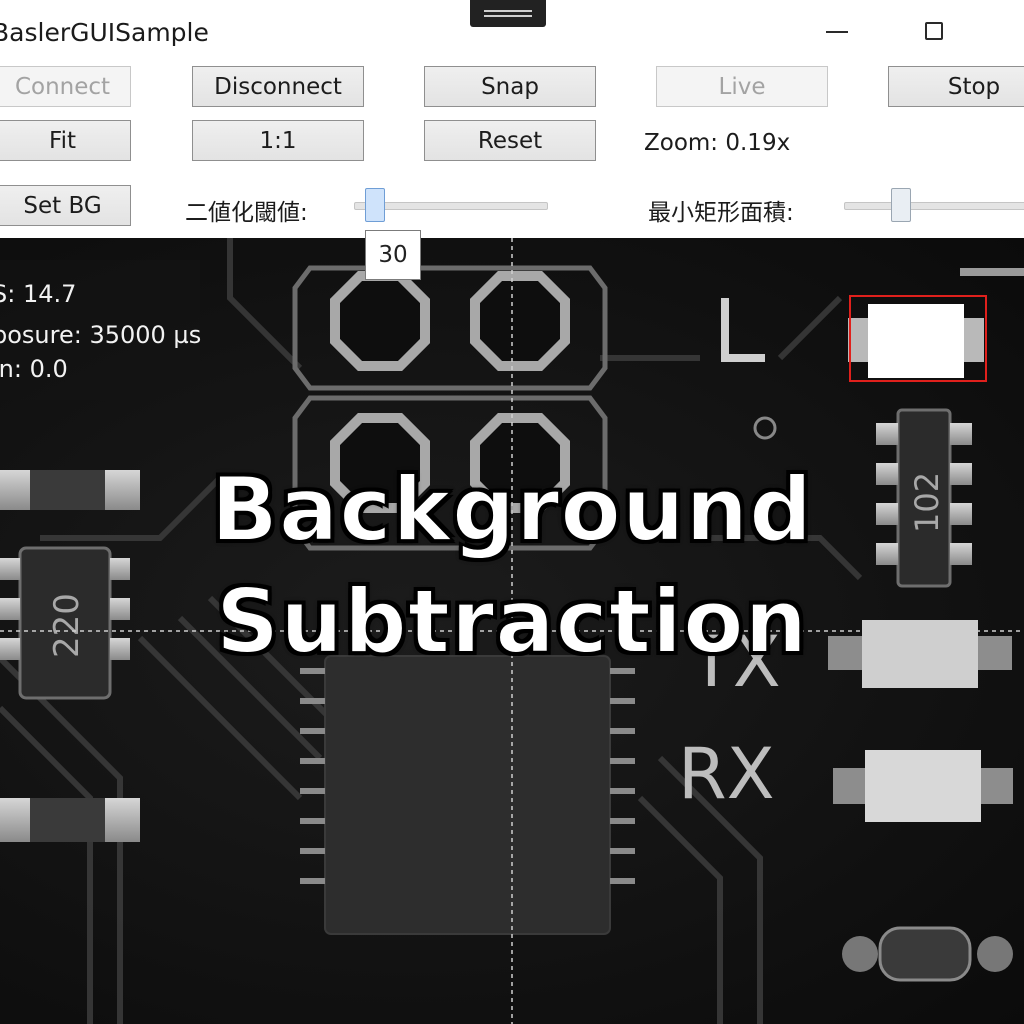 The width and height of the screenshot is (1024, 1024). I want to click on minimize-icon, so click(837, 32).